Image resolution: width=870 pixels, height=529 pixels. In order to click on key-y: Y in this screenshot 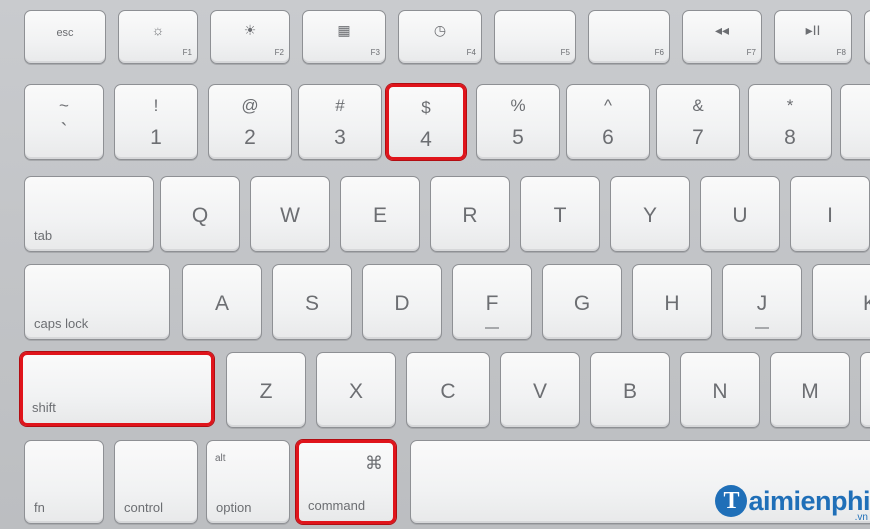, I will do `click(650, 214)`.